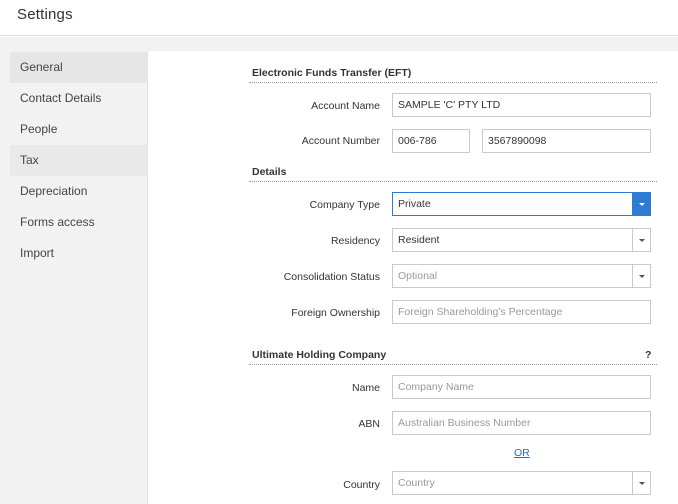 Image resolution: width=678 pixels, height=504 pixels. I want to click on eft-section-title: Electronic Funds Transfer (EFT), so click(332, 73).